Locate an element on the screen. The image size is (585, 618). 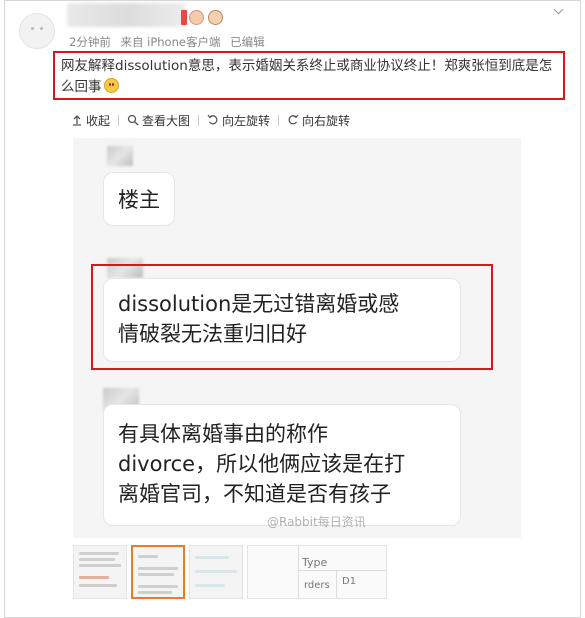
chat-bubble-1-text: 楼主 is located at coordinates (139, 200).